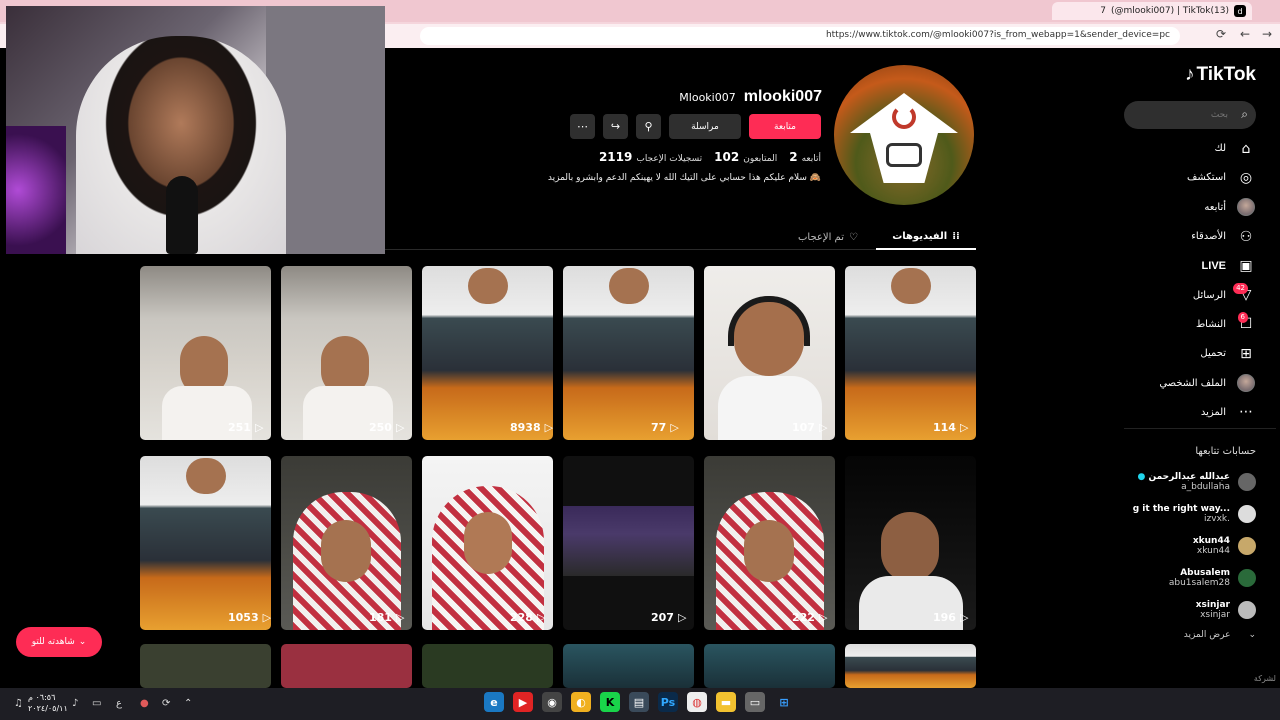 The width and height of the screenshot is (1280, 720). What do you see at coordinates (494, 702) in the screenshot?
I see `edge-icon: e` at bounding box center [494, 702].